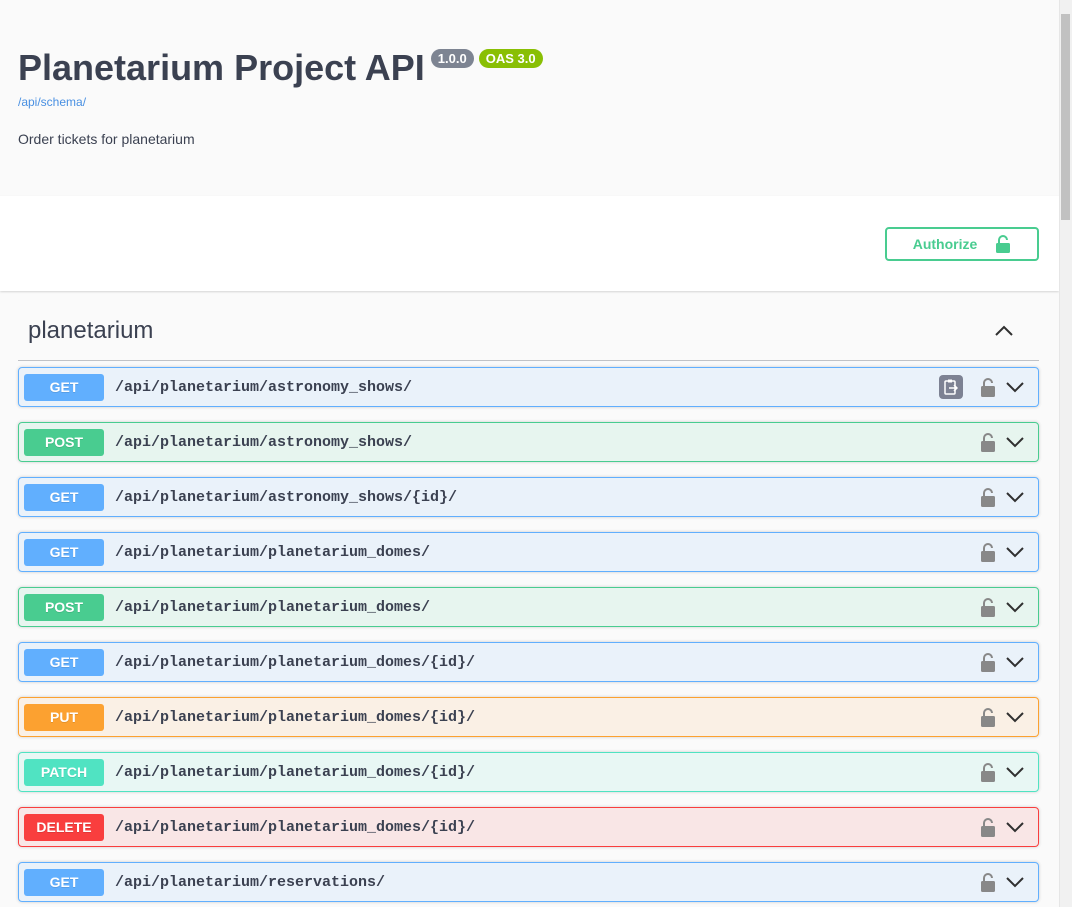 This screenshot has height=907, width=1072. I want to click on operation-path: /api/planetarium/astronomy_shows/{id}/, so click(547, 497).